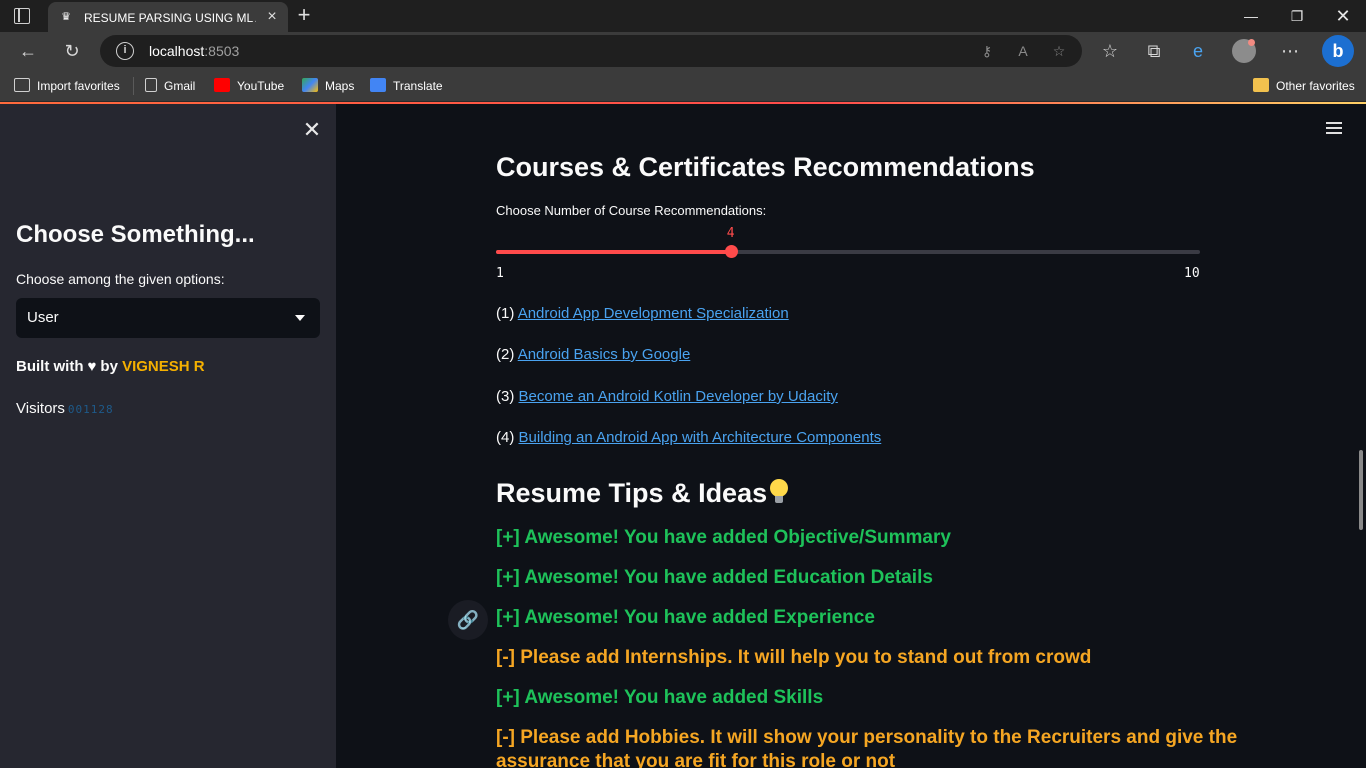  I want to click on visitors-counter: Visitors 001128, so click(65, 408).